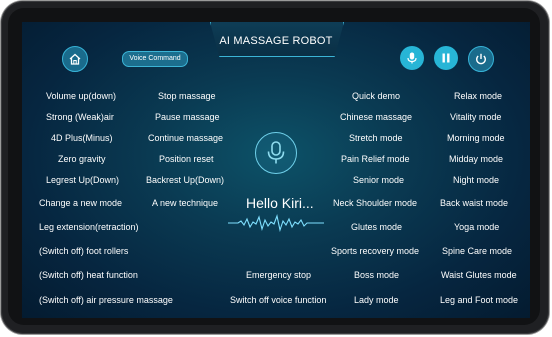 The height and width of the screenshot is (337, 552). Describe the element at coordinates (375, 159) in the screenshot. I see `mode-pain-relief: Pain Relief mode` at that location.